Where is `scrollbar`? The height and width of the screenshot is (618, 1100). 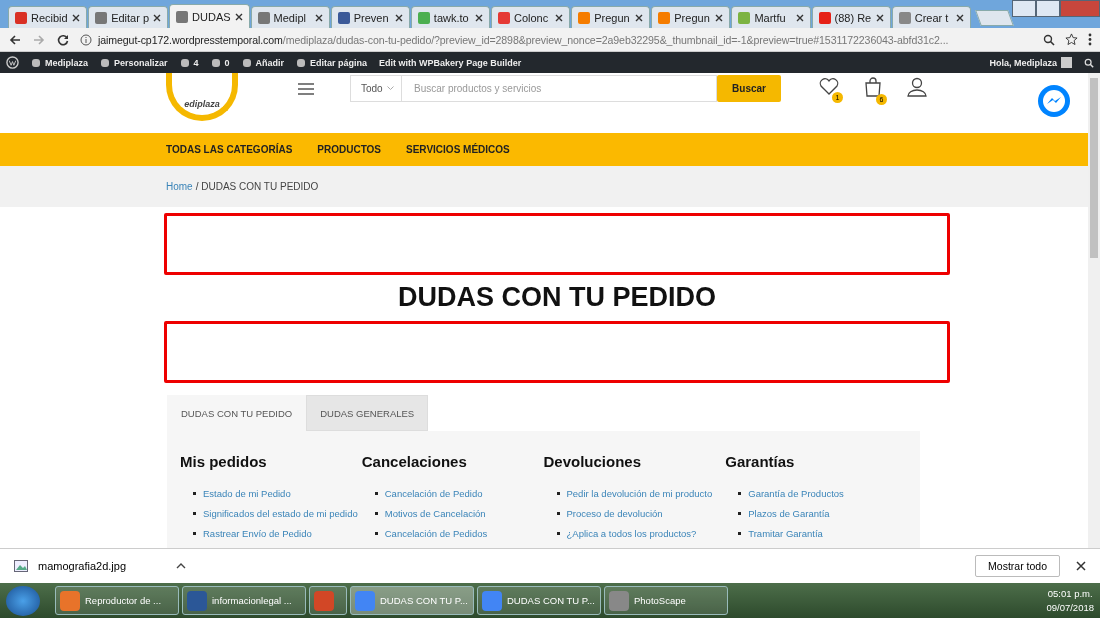
scrollbar is located at coordinates (1094, 310).